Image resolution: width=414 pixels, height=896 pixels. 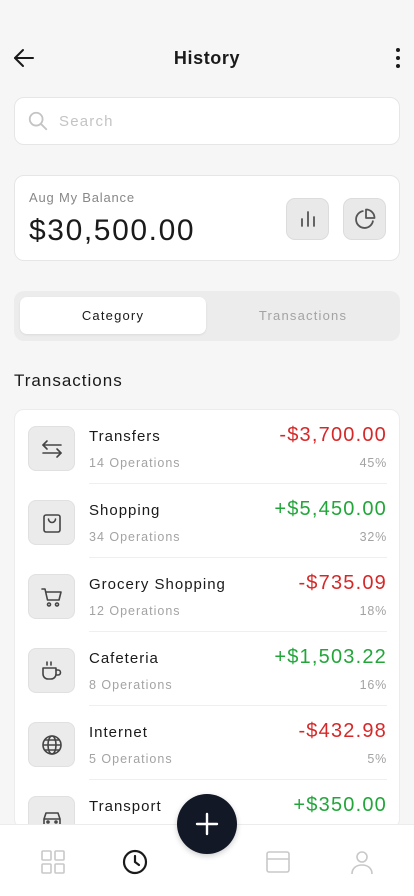 I want to click on segmented-control: Category Transactions, so click(x=207, y=316).